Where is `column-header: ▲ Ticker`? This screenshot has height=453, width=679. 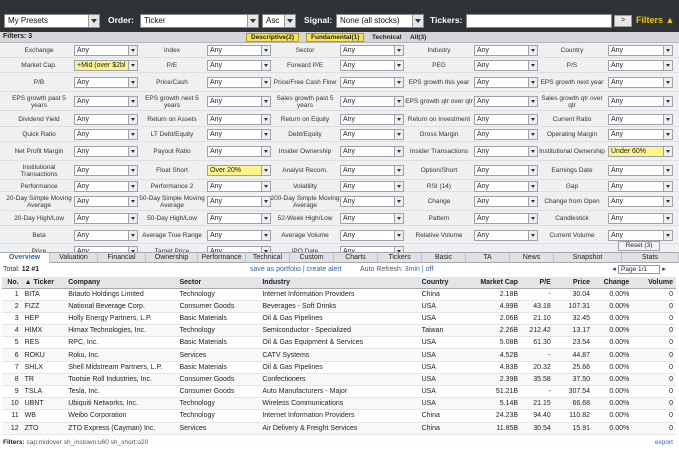
column-header: ▲ Ticker is located at coordinates (43, 283).